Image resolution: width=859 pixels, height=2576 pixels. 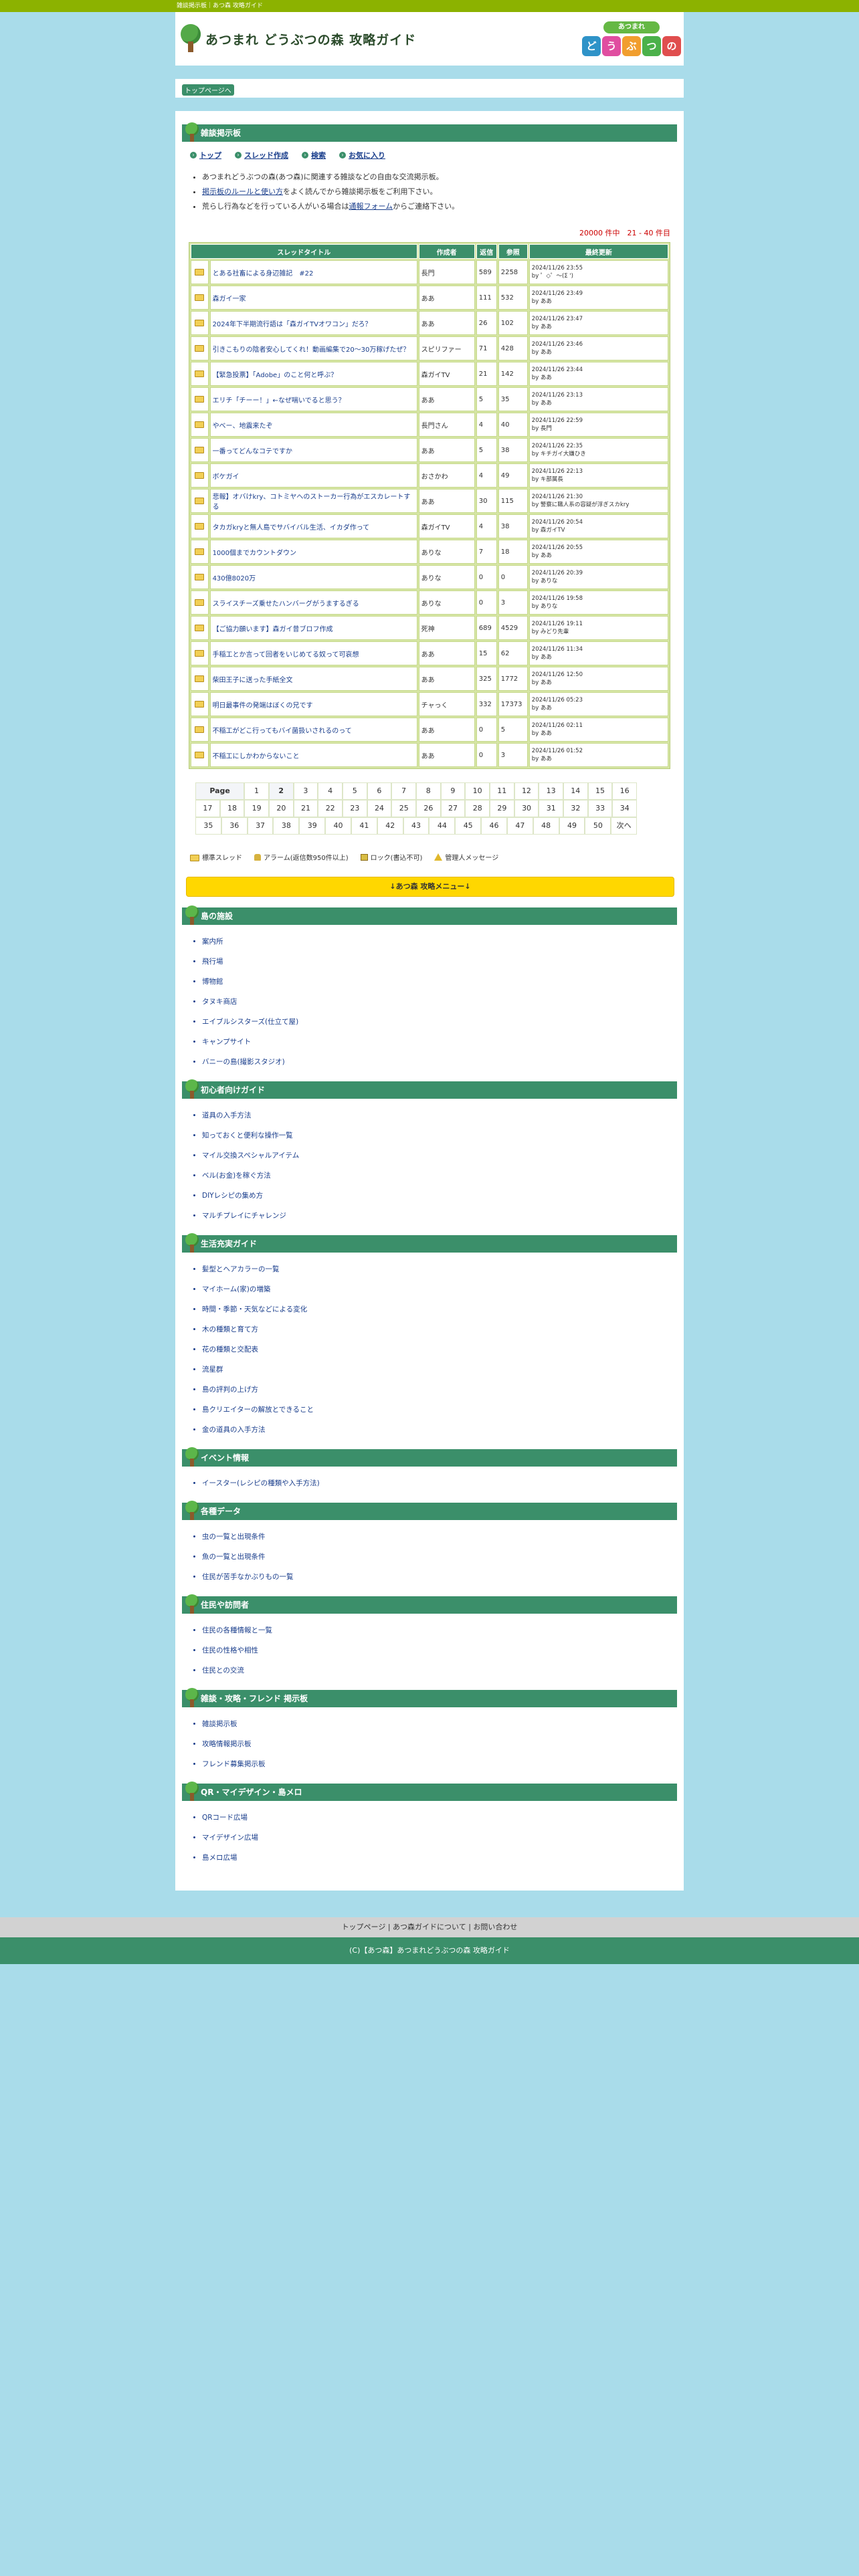 What do you see at coordinates (453, 808) in the screenshot?
I see `pager-page: 27` at bounding box center [453, 808].